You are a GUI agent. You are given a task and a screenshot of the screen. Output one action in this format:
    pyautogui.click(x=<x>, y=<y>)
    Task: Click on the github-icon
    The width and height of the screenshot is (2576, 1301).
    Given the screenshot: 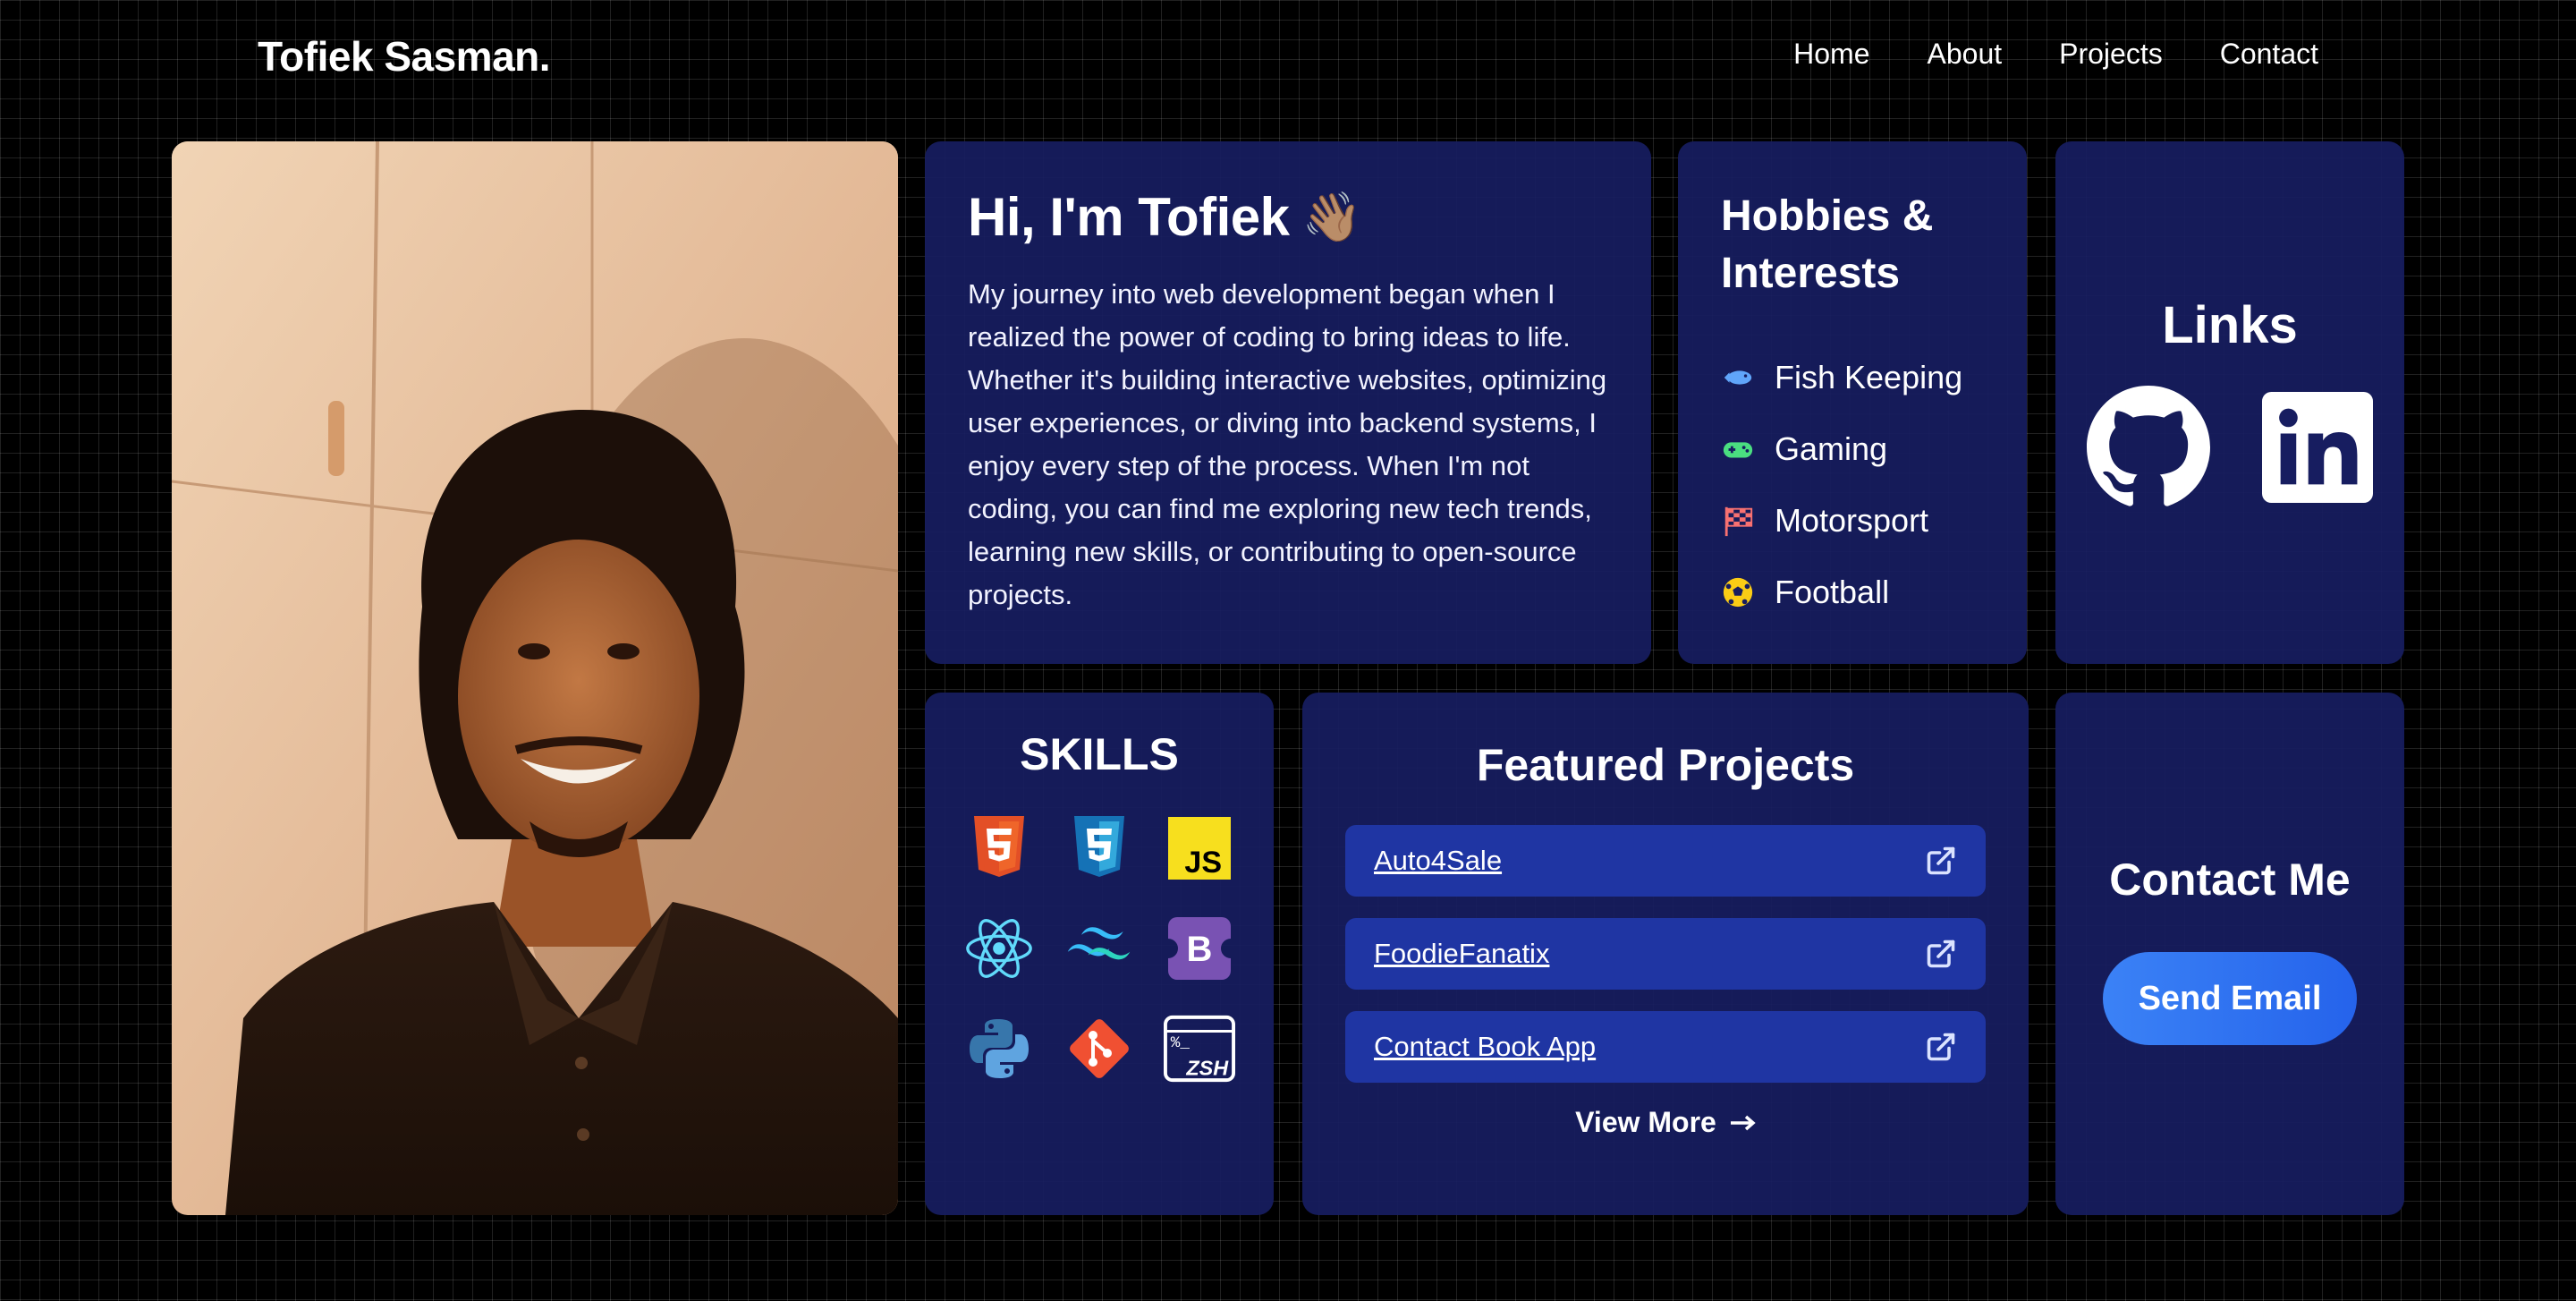 What is the action you would take?
    pyautogui.click(x=2148, y=446)
    